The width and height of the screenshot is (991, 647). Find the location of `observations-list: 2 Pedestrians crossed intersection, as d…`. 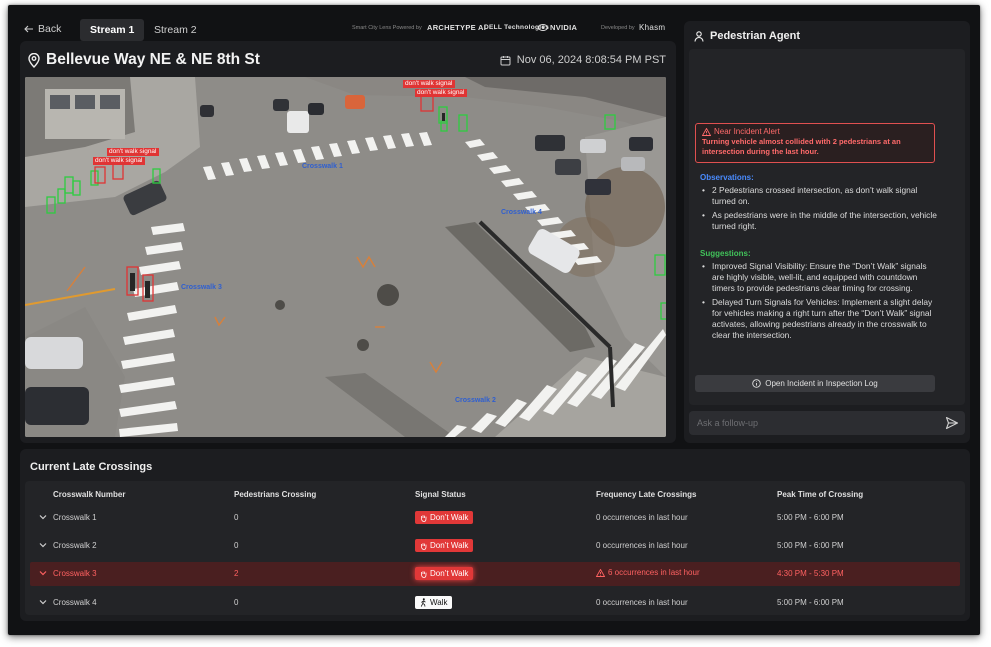

observations-list: 2 Pedestrians crossed intersection, as d… is located at coordinates (820, 210).